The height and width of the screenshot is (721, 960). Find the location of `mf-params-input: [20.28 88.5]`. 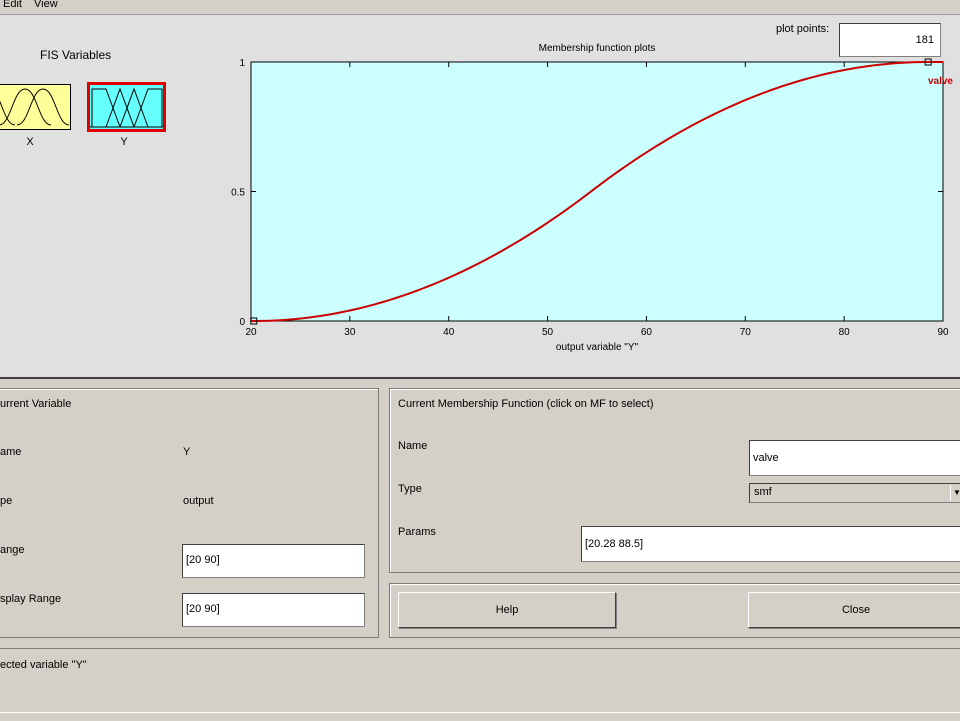

mf-params-input: [20.28 88.5] is located at coordinates (770, 544).